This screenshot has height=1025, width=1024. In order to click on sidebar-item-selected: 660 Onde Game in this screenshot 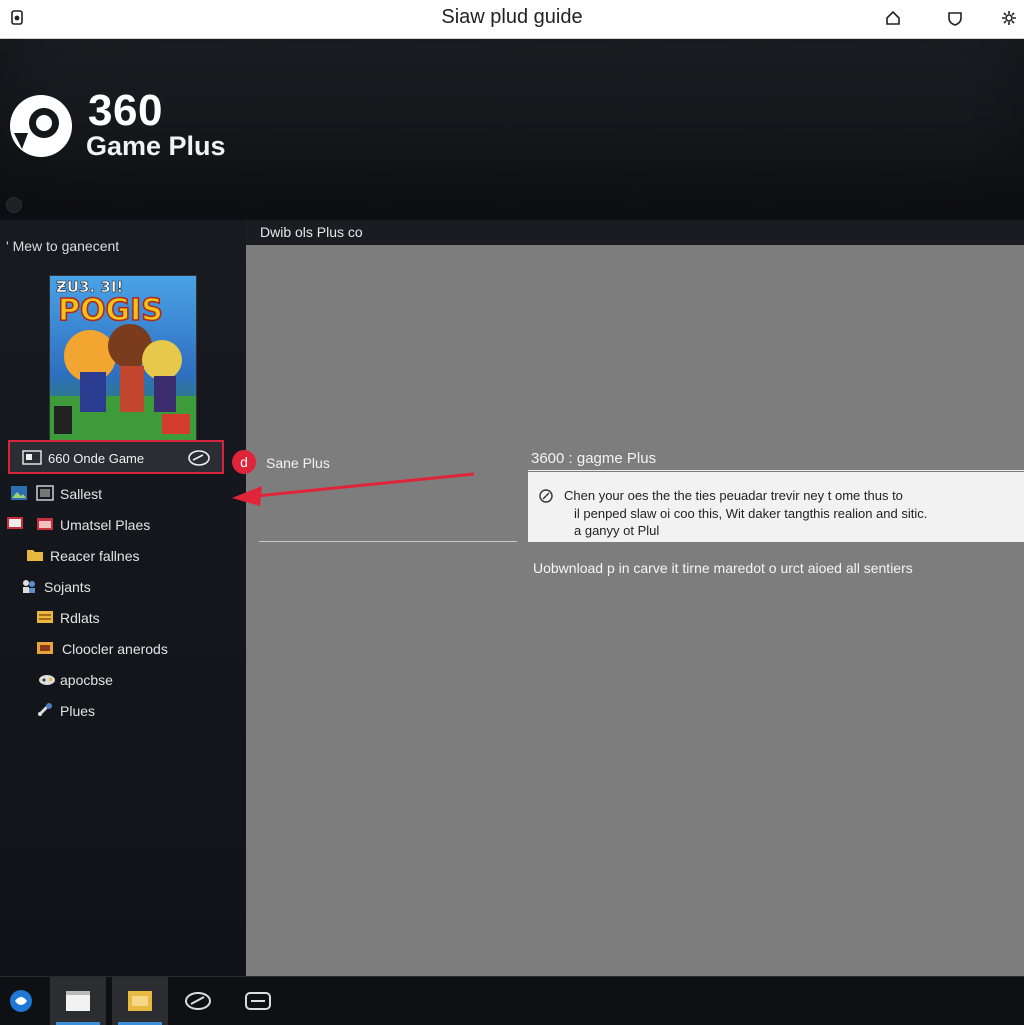, I will do `click(116, 457)`.